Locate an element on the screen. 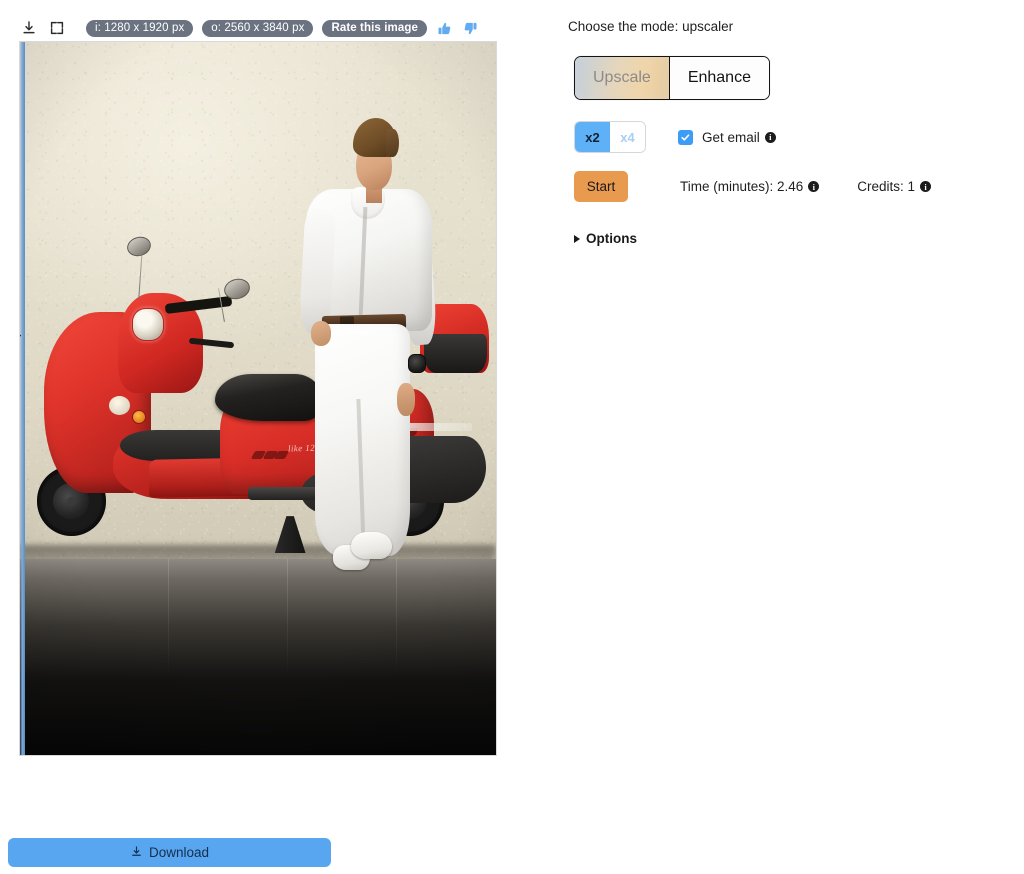 The image size is (1024, 874). download-button-label: Download is located at coordinates (179, 852).